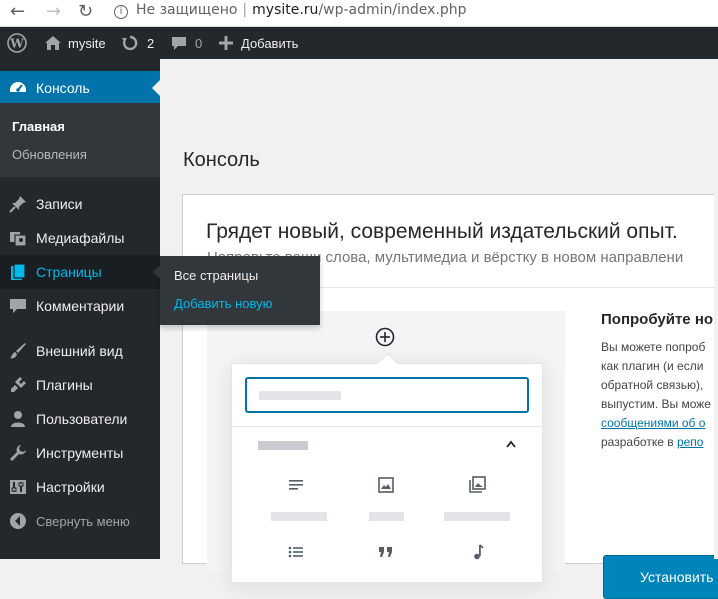 This screenshot has width=718, height=599. I want to click on try-line: разработке в, so click(639, 442).